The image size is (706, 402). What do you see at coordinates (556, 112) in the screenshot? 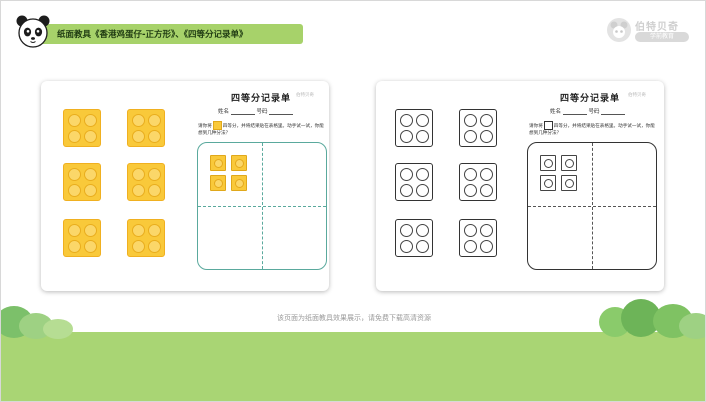
I see `name-label: 姓名` at bounding box center [556, 112].